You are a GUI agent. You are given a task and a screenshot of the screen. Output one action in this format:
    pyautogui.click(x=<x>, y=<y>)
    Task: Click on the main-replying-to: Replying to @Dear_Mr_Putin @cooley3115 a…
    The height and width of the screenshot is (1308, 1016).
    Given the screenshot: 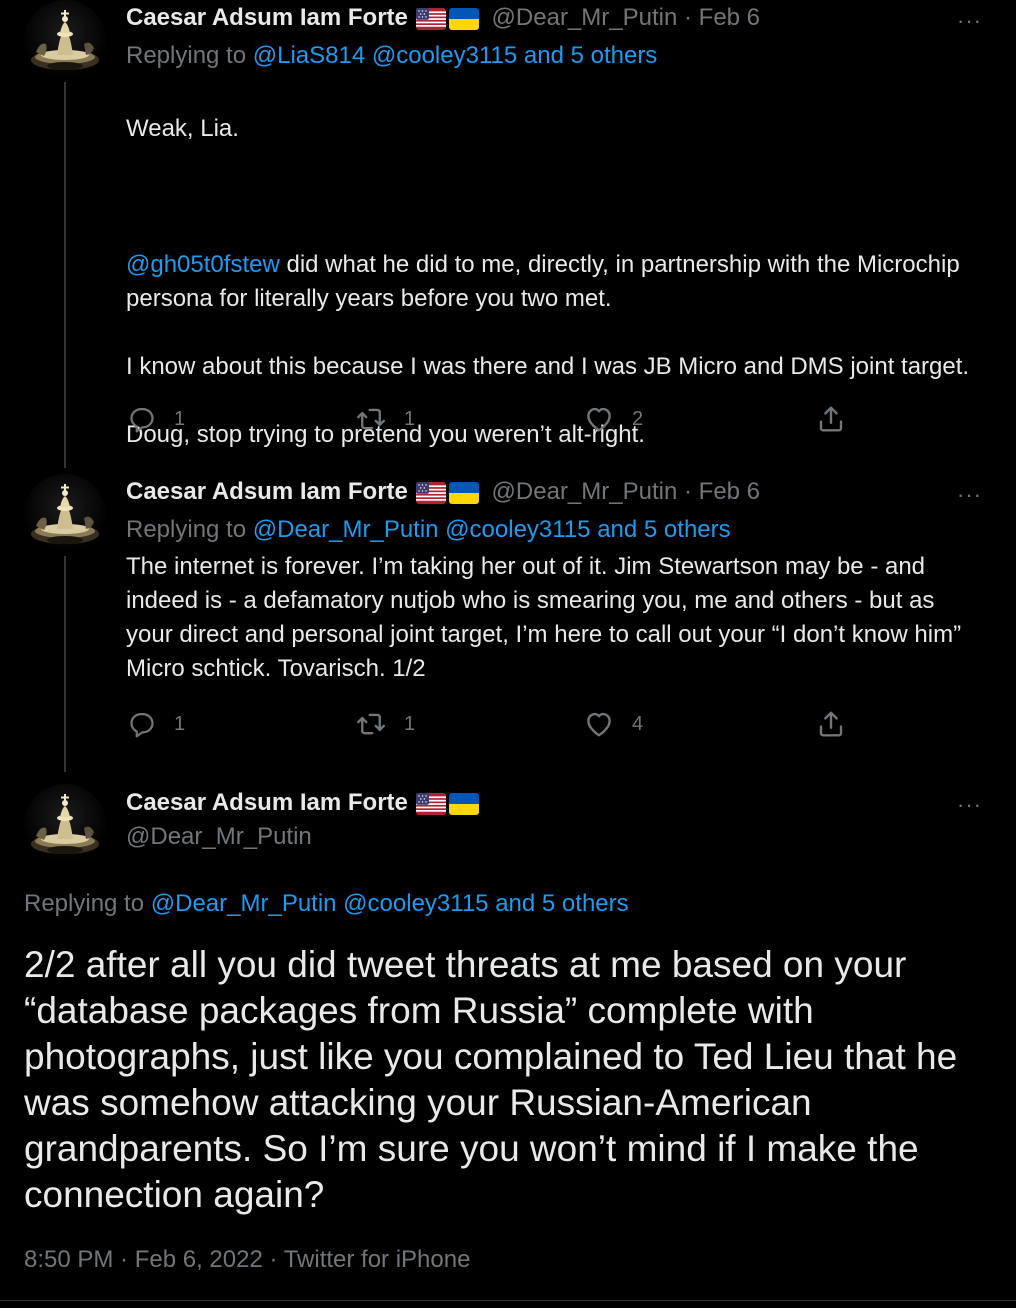 What is the action you would take?
    pyautogui.click(x=326, y=904)
    